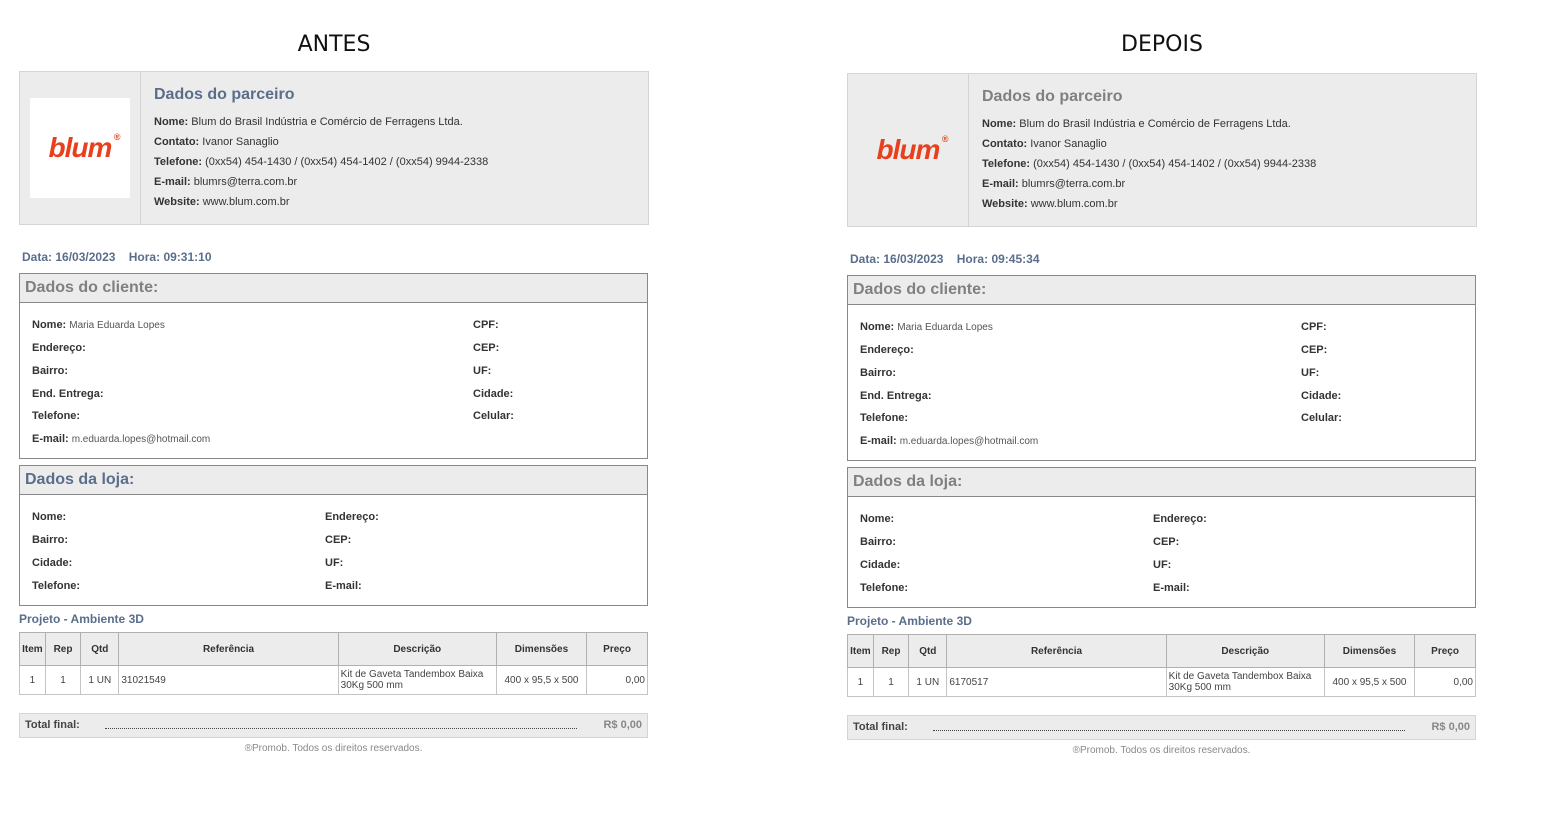  I want to click on logo-cell: blum ®, so click(908, 150).